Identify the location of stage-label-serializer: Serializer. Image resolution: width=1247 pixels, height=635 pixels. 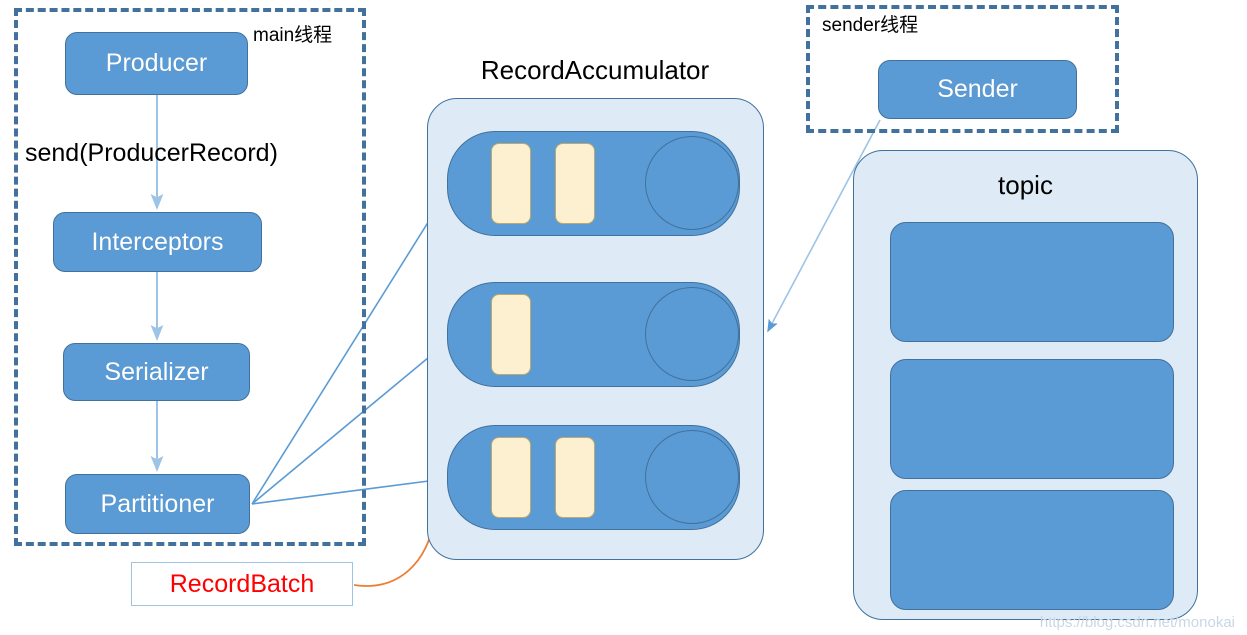
(156, 371).